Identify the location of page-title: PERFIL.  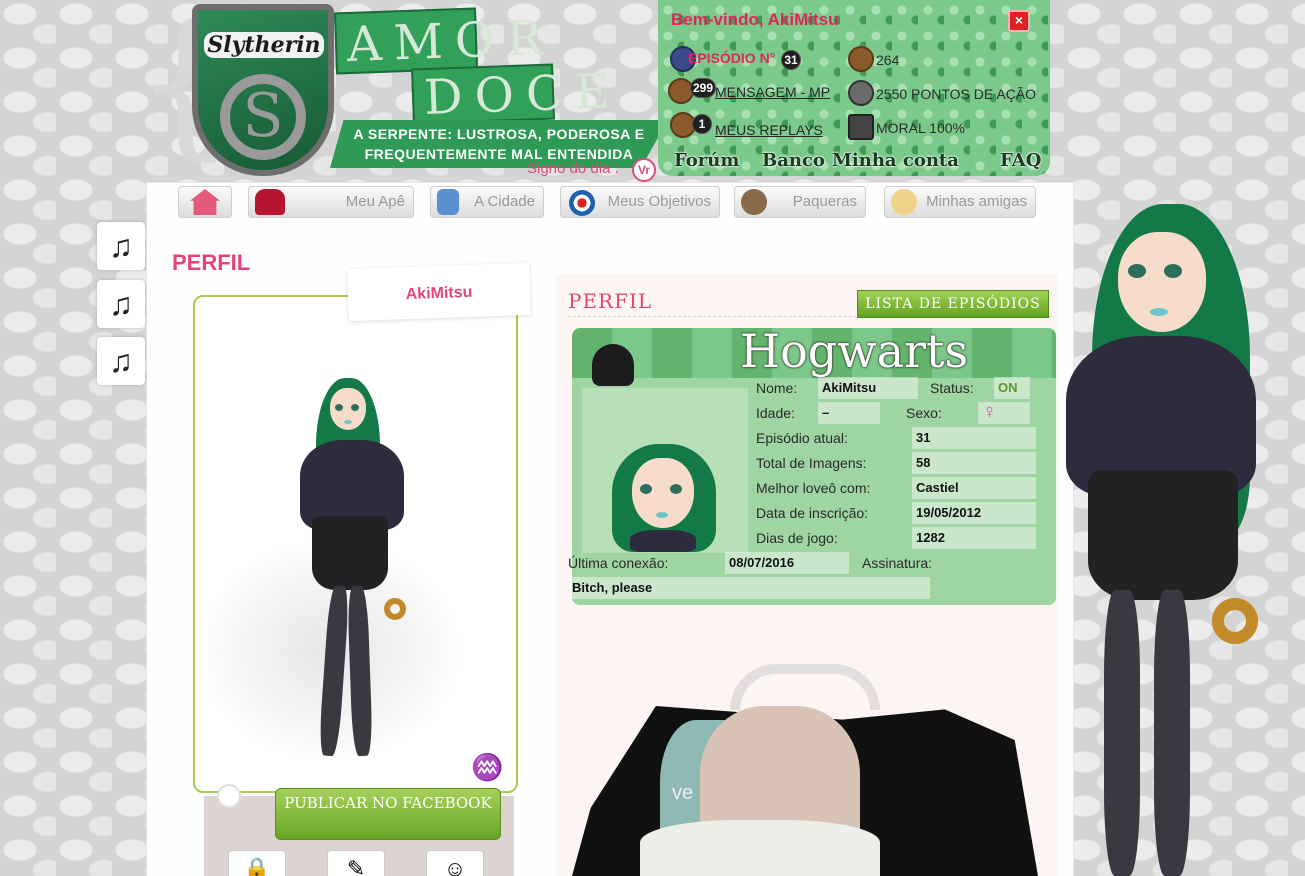
(211, 262).